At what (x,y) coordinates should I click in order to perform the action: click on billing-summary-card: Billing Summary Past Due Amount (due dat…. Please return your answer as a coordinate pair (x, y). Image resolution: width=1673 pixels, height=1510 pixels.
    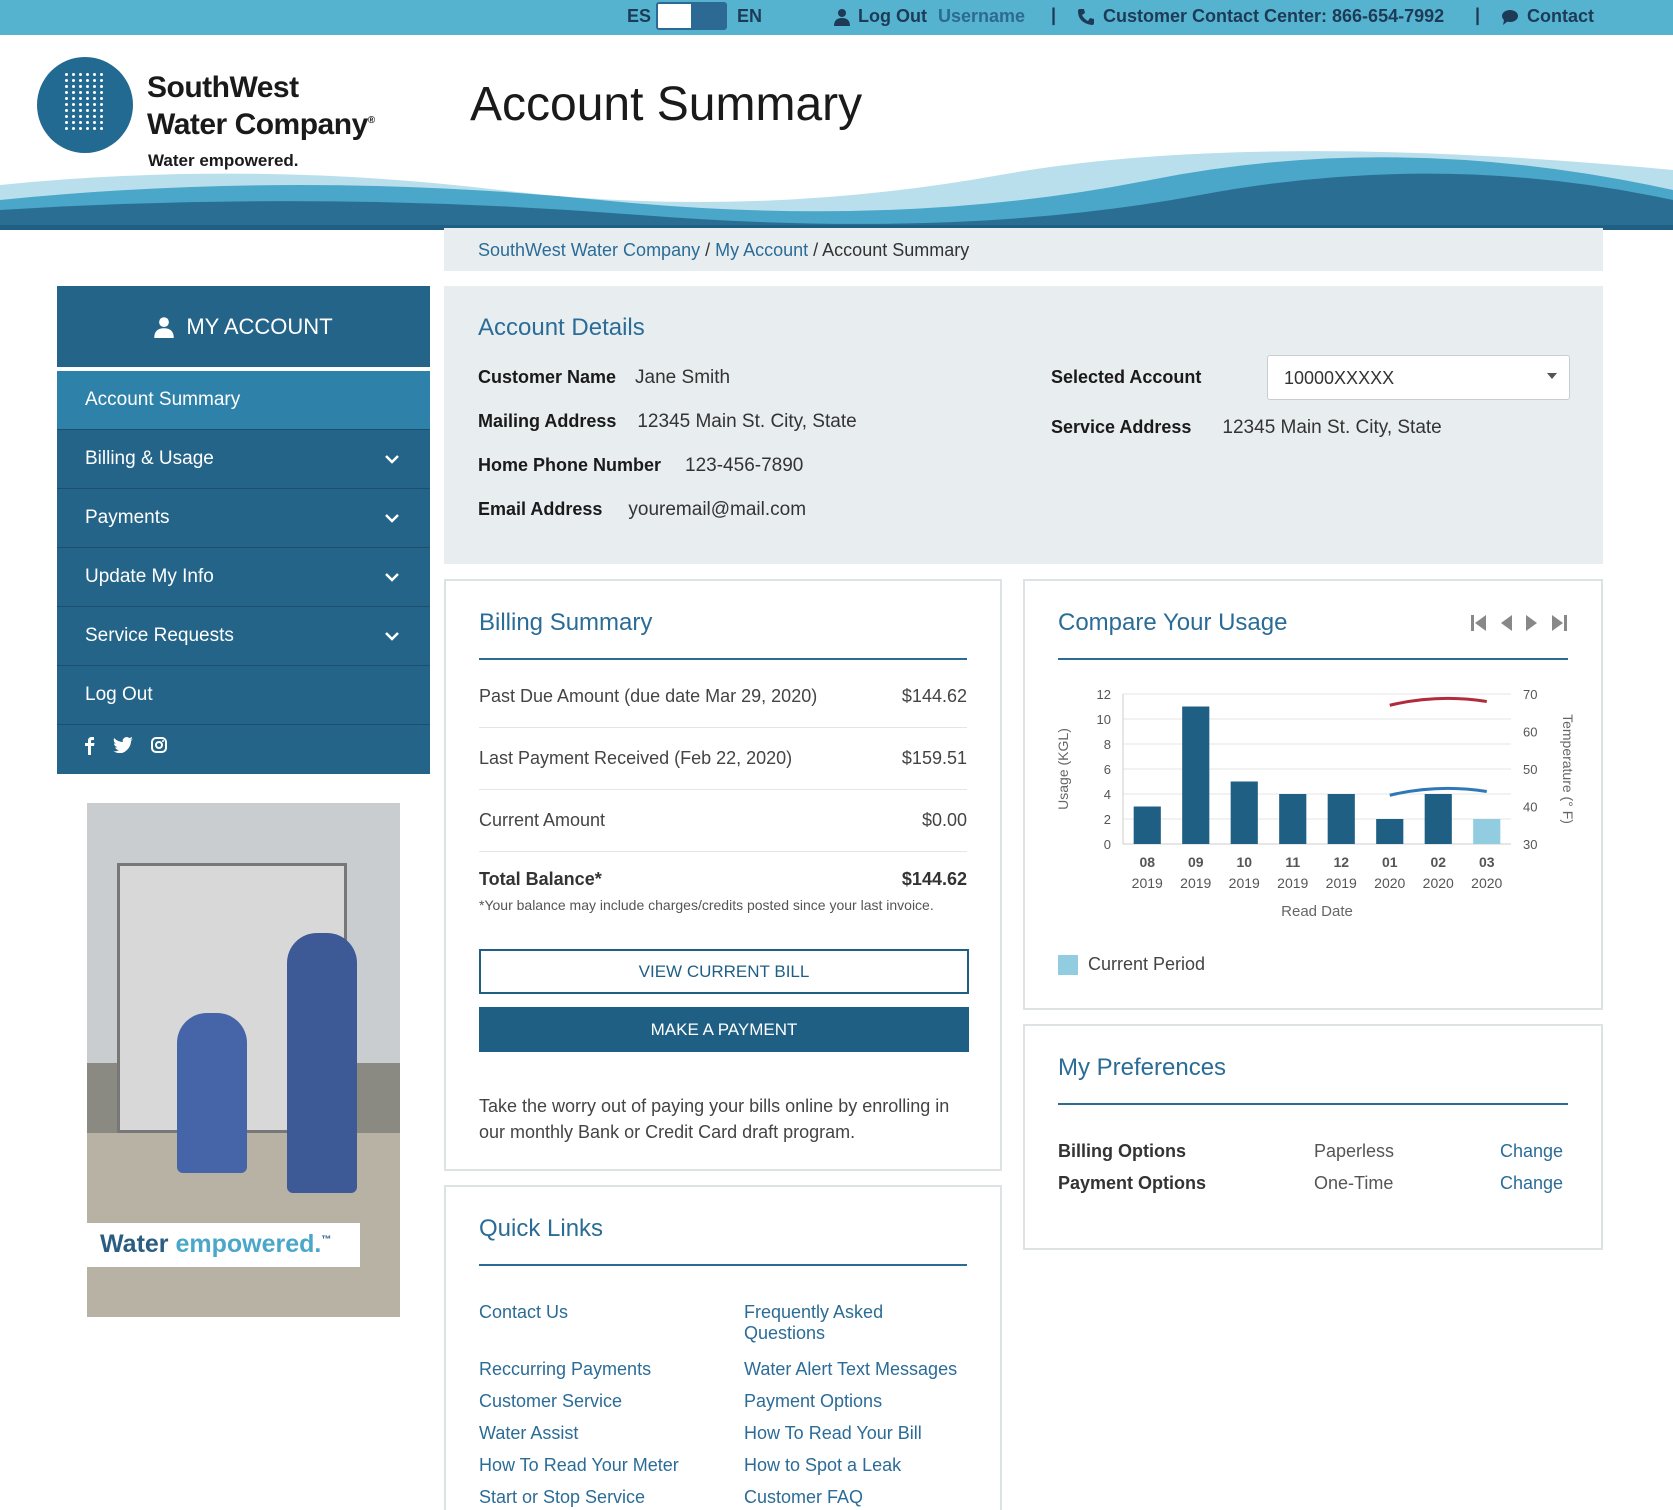
    Looking at the image, I should click on (723, 875).